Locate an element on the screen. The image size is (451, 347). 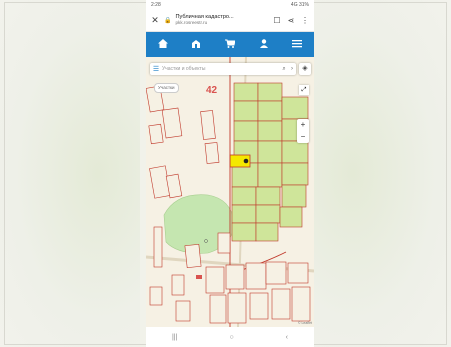
recents-icon: ||| is located at coordinates (174, 337).